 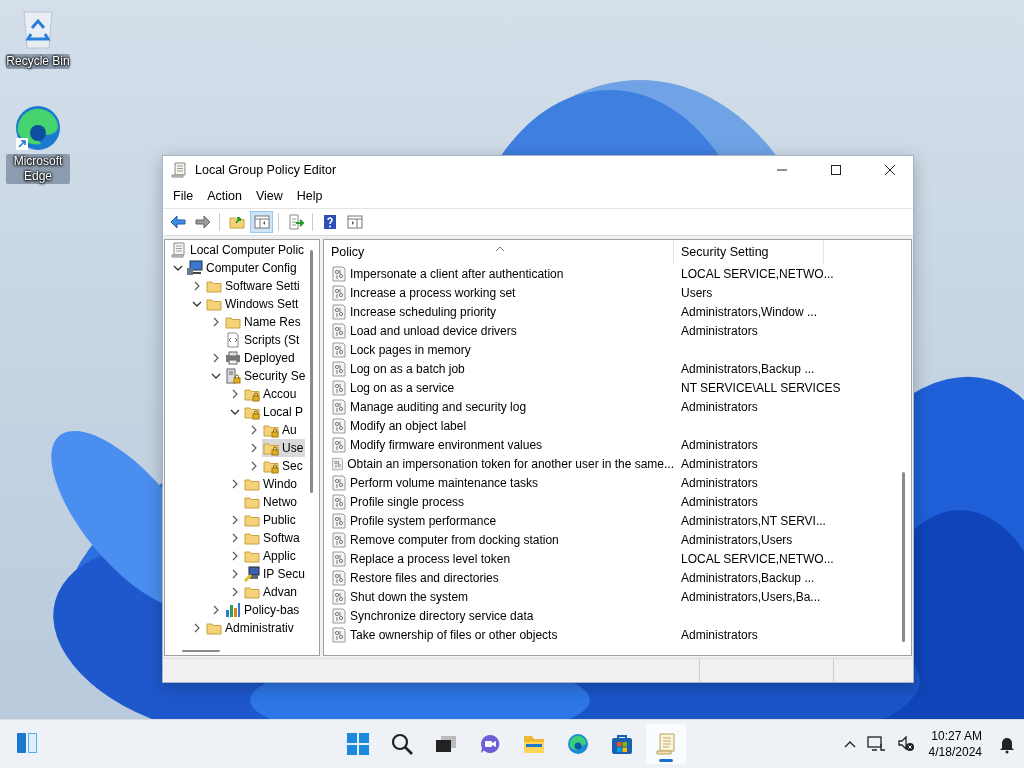 I want to click on tree-item: Local P, so click(x=274, y=412).